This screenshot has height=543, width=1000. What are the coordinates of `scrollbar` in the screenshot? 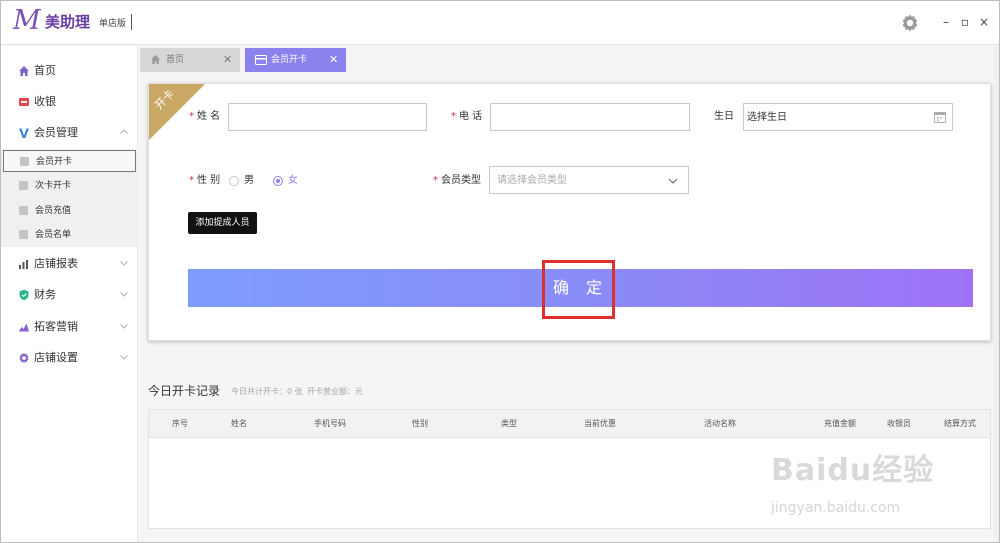 It's located at (996, 294).